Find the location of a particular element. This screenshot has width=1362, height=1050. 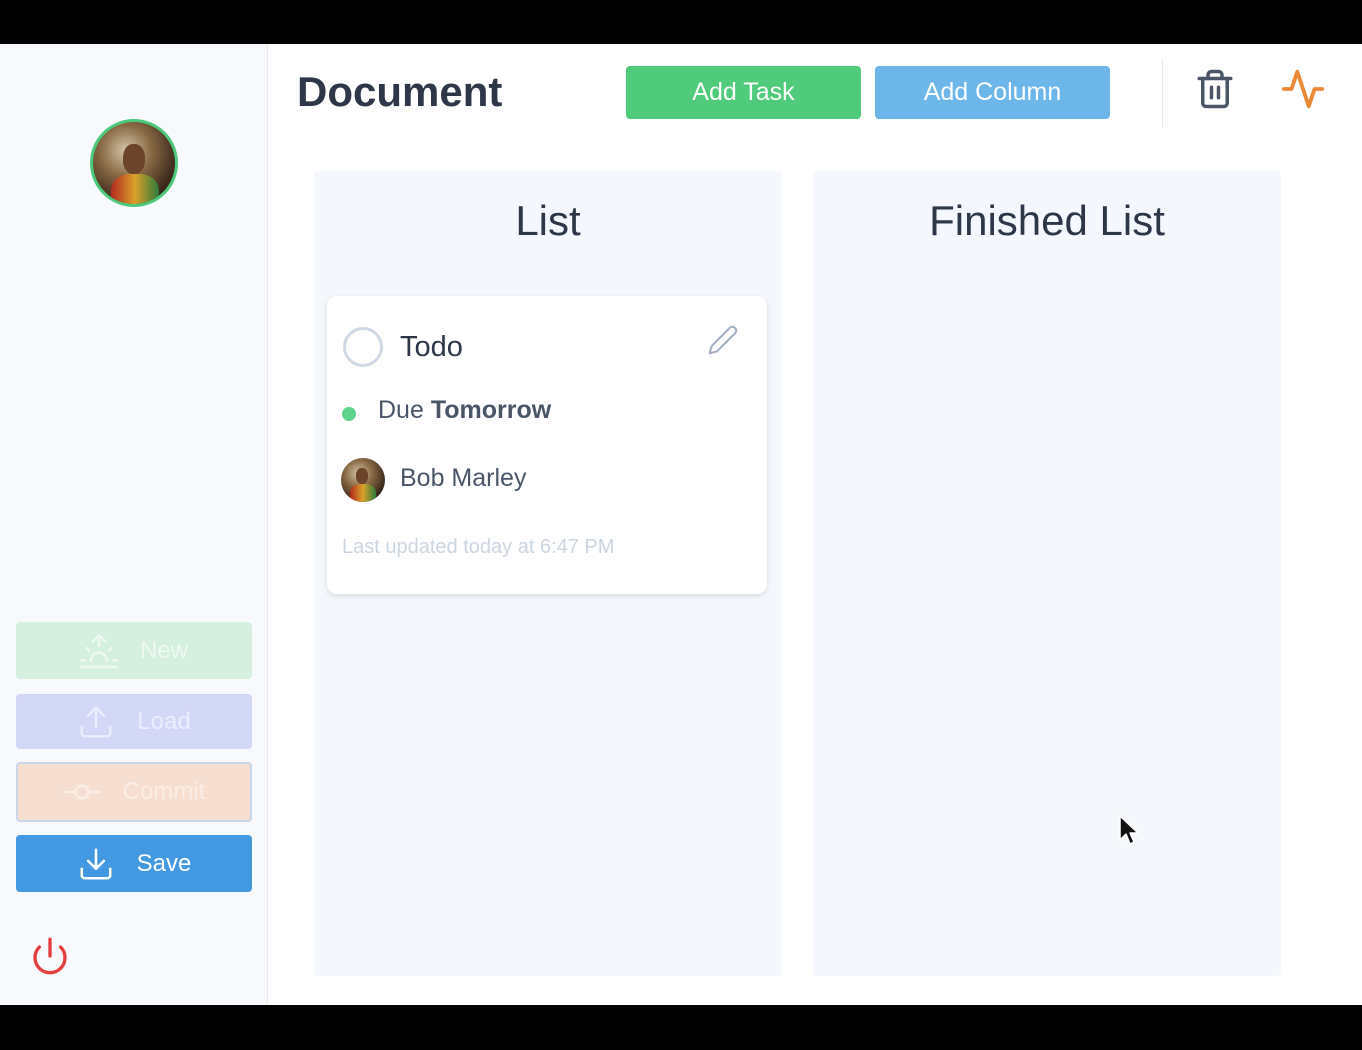

activity-icon is located at coordinates (1303, 89).